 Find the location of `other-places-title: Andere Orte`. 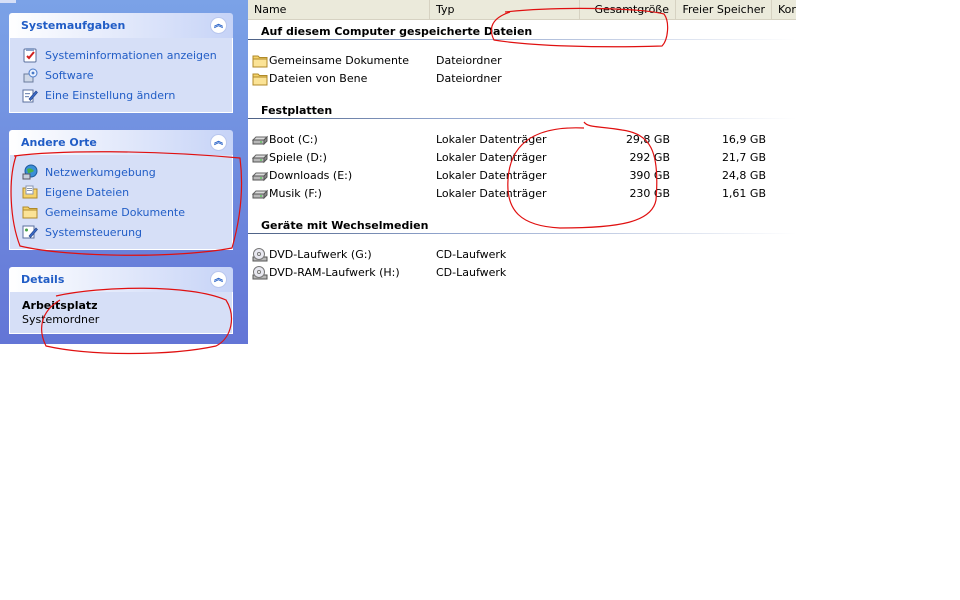

other-places-title: Andere Orte is located at coordinates (59, 142).